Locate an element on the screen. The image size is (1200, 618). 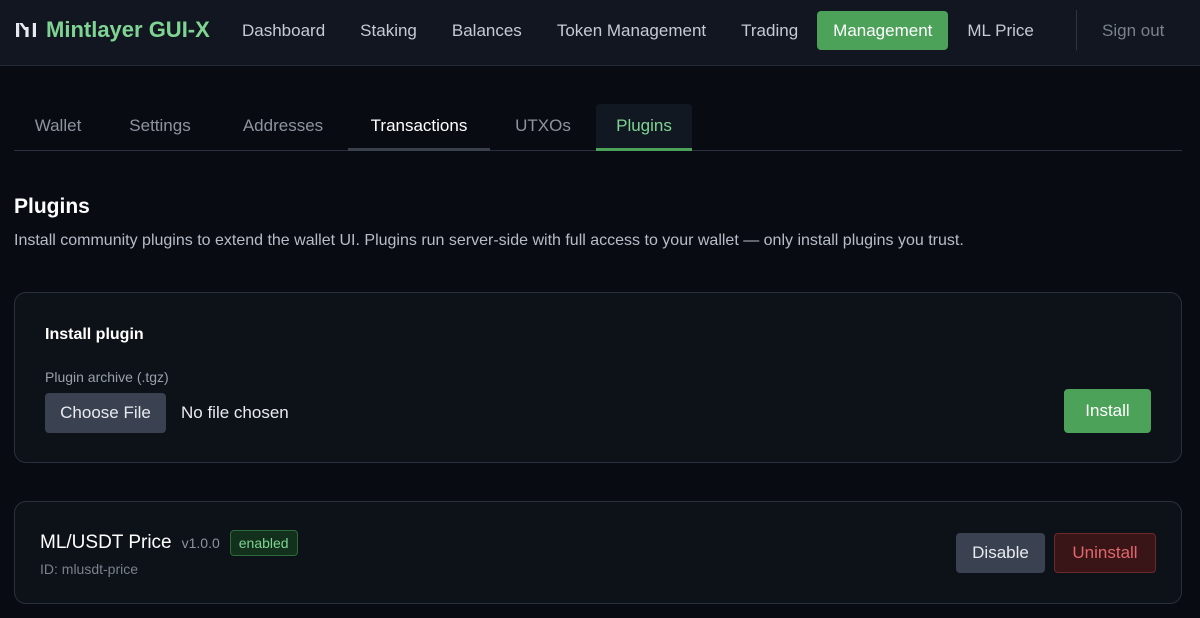
tab-transactions: Transactions is located at coordinates (419, 127).